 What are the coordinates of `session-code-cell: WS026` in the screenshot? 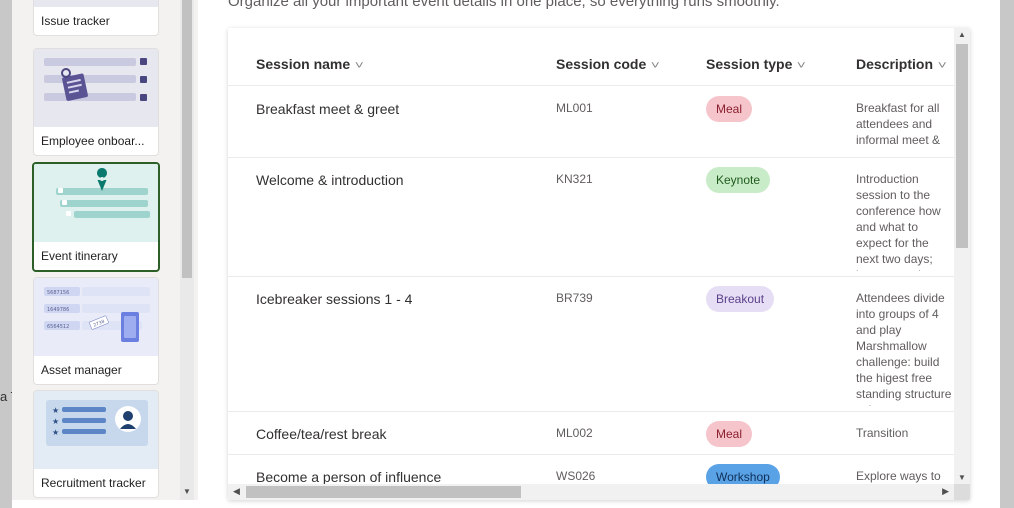 It's located at (576, 476).